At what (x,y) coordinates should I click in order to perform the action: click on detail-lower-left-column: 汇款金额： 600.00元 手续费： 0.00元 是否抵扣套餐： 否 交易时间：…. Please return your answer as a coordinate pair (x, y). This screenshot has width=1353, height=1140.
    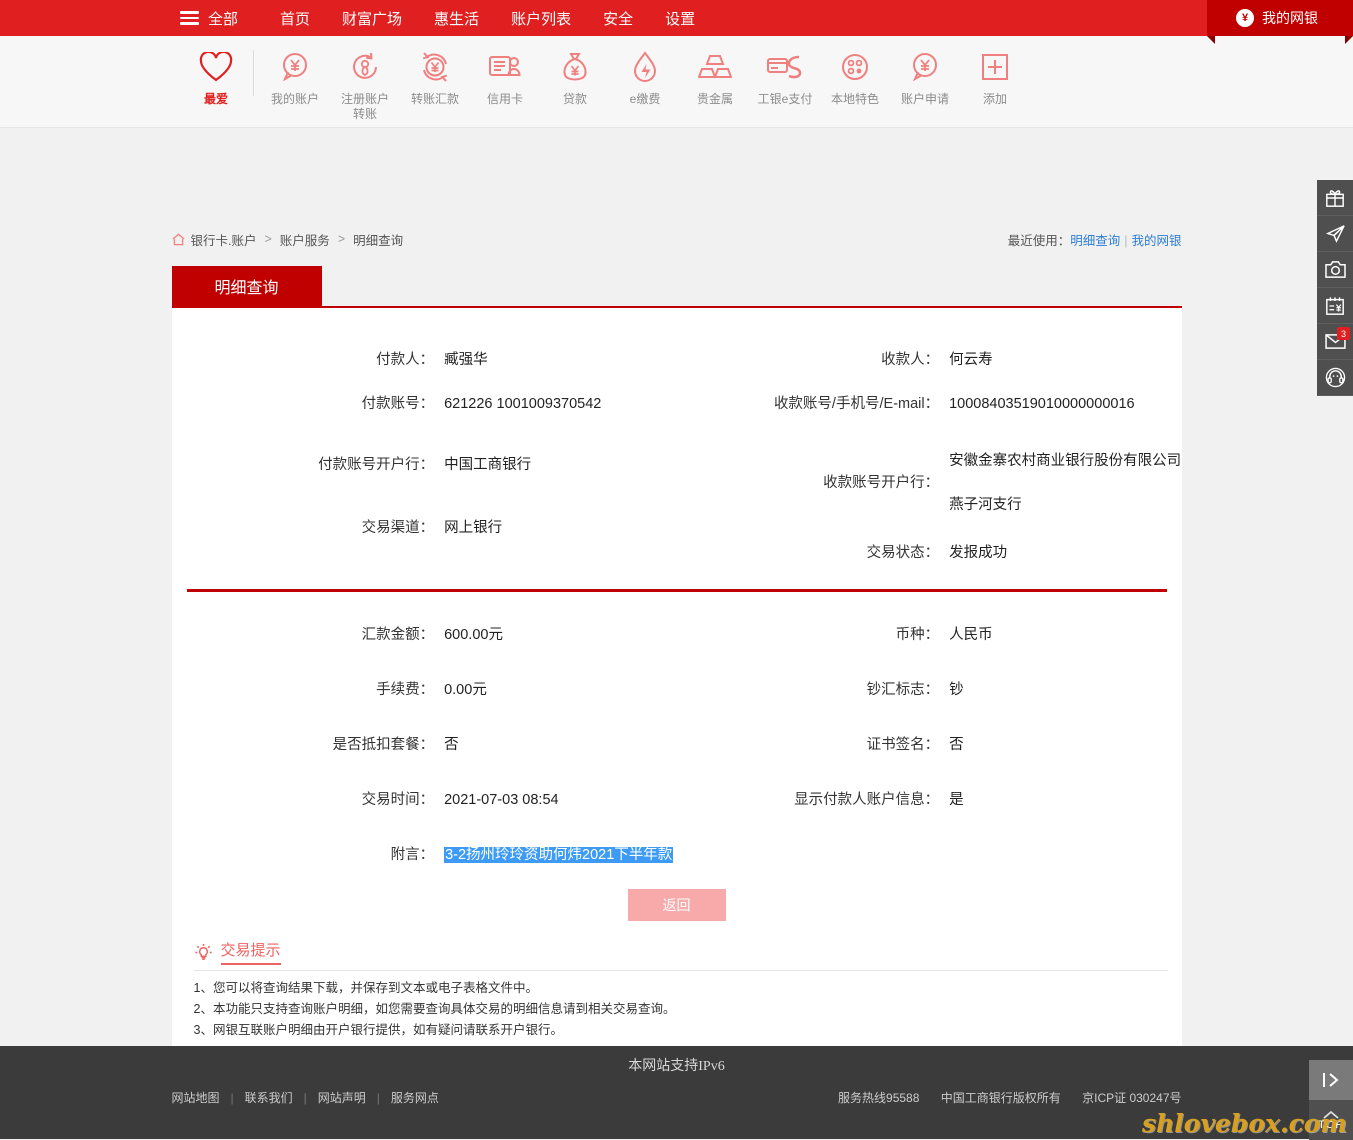
    Looking at the image, I should click on (424, 742).